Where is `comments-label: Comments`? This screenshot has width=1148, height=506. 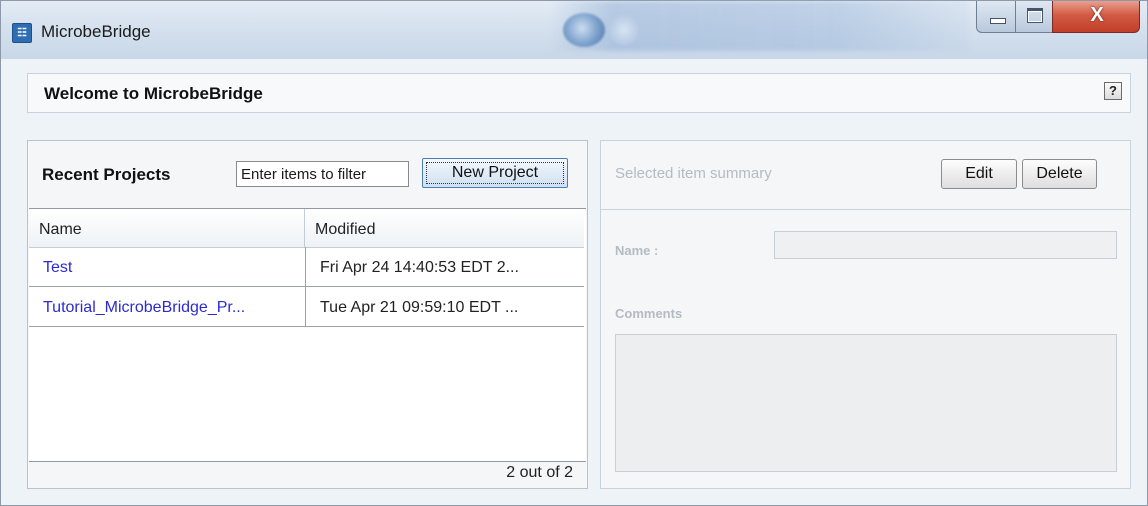 comments-label: Comments is located at coordinates (649, 313).